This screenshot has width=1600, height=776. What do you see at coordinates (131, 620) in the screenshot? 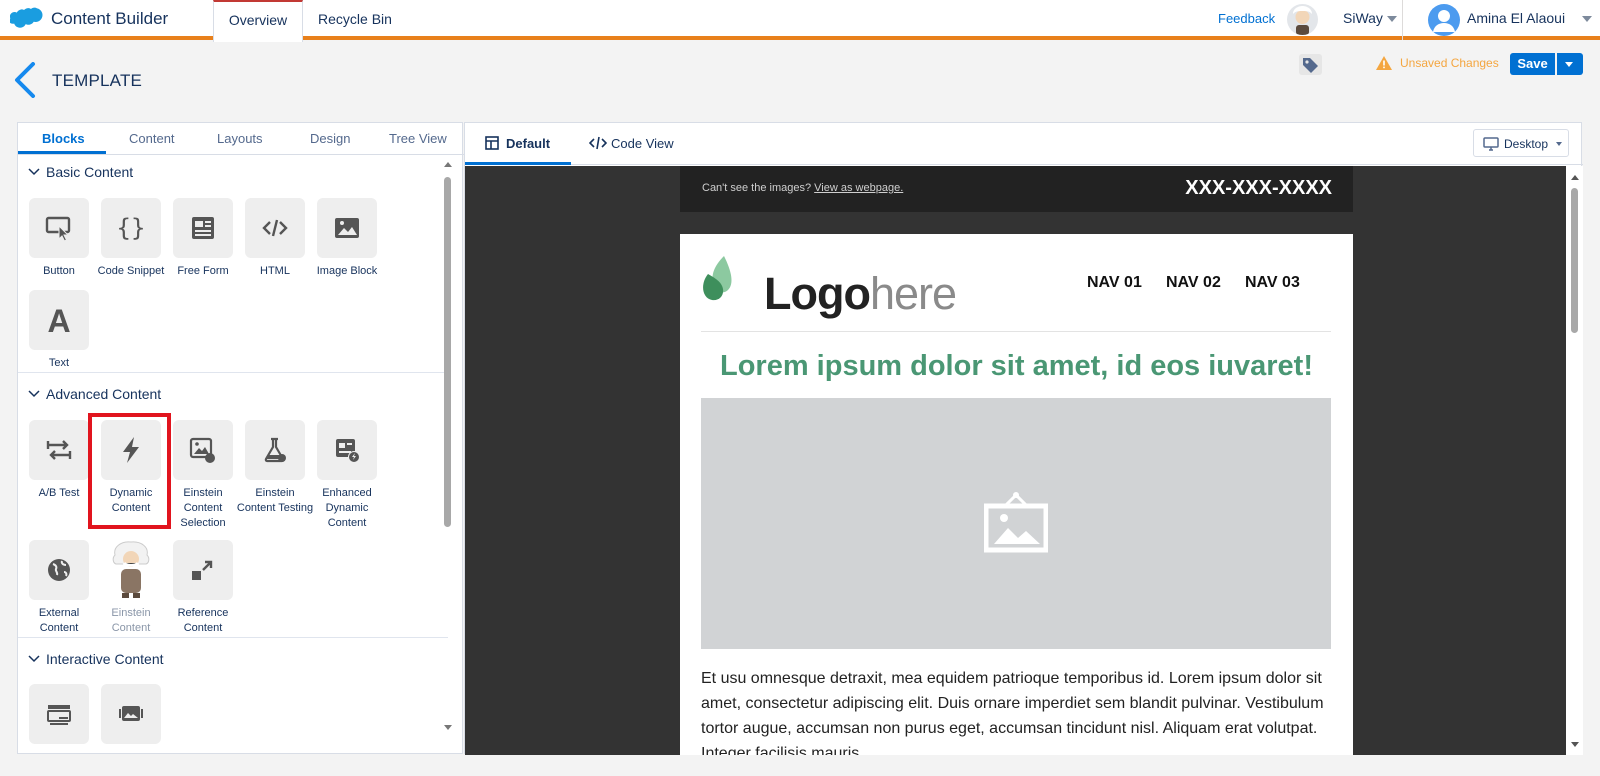
I see `block-label: Einstein Content` at bounding box center [131, 620].